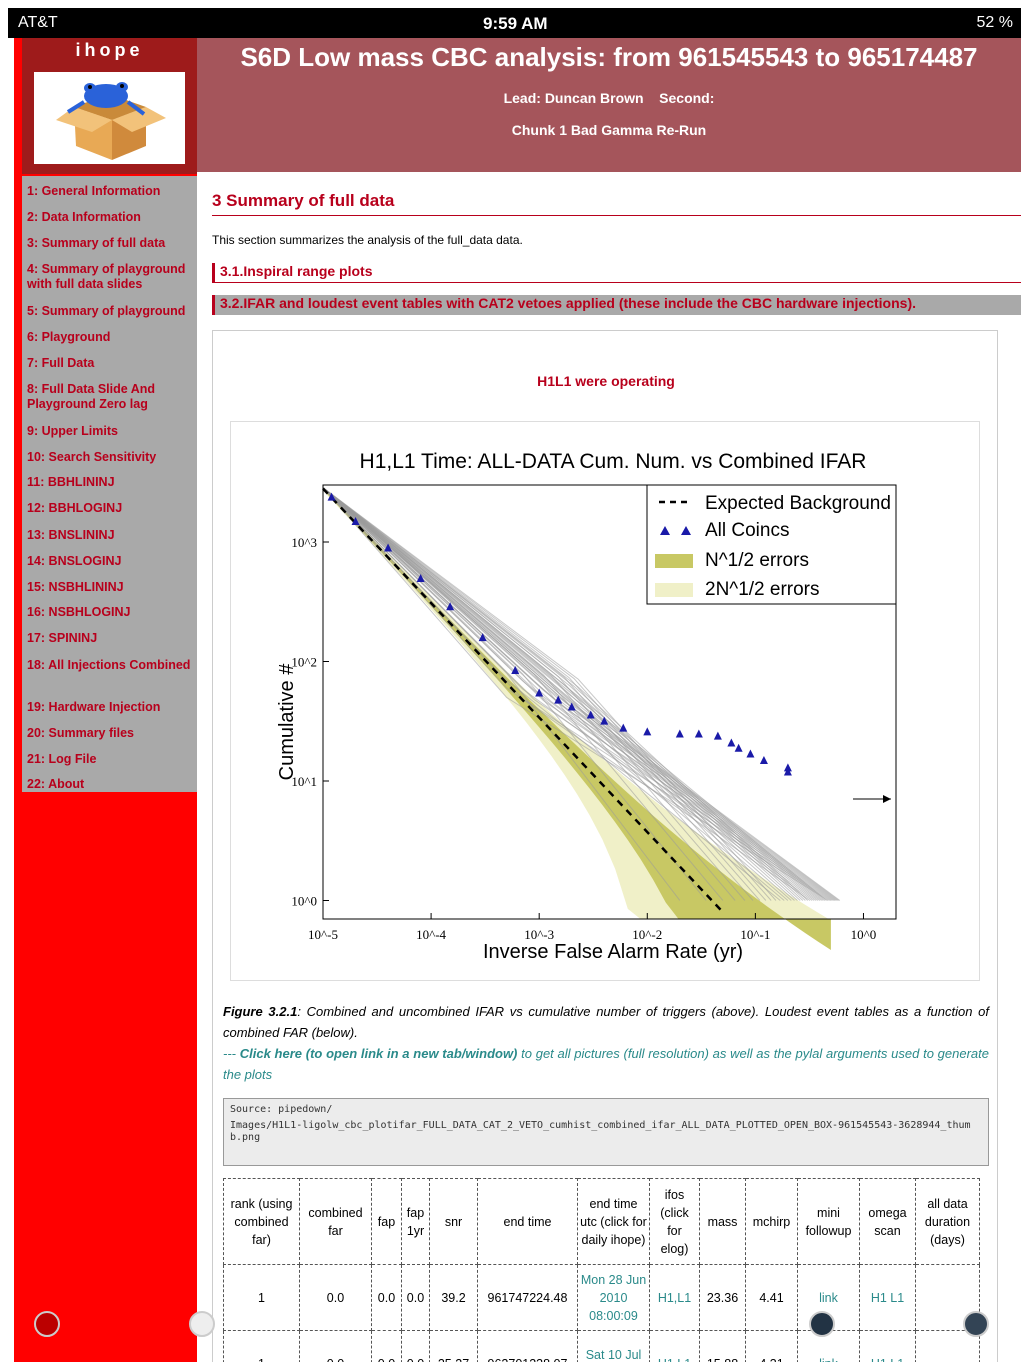 This screenshot has height=1362, width=1021. I want to click on sidebar-item-about: 22: About, so click(112, 784).